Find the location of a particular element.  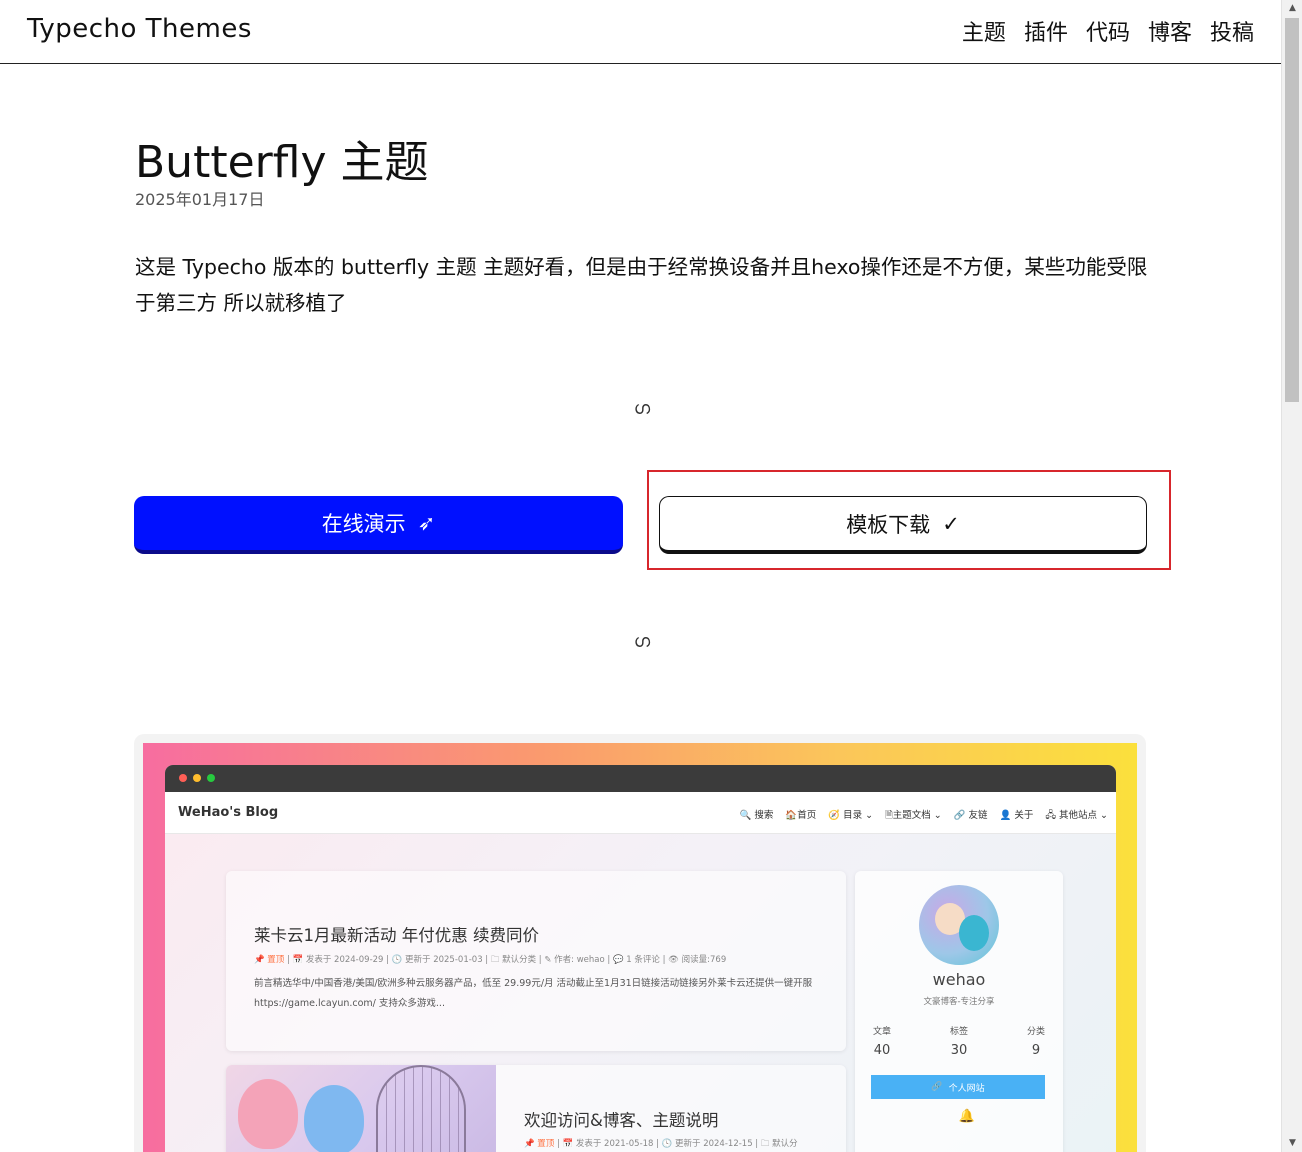

stat-label: 标签 is located at coordinates (958, 1032).